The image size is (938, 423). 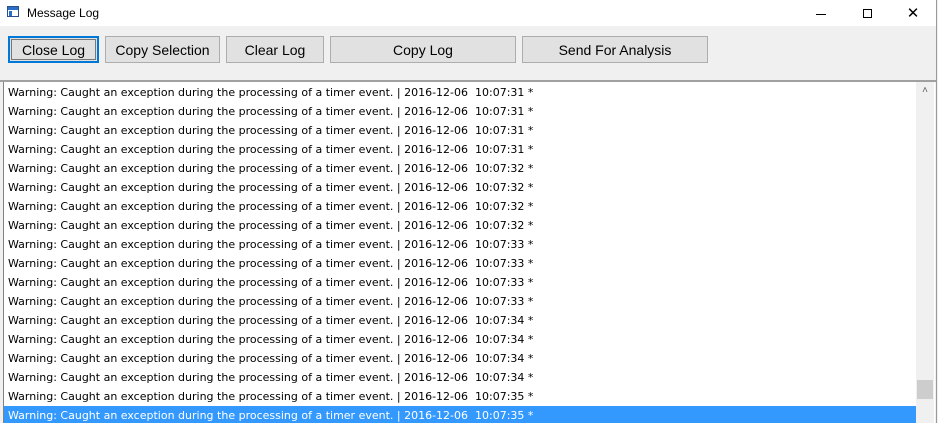 I want to click on maximize-icon, so click(x=867, y=13).